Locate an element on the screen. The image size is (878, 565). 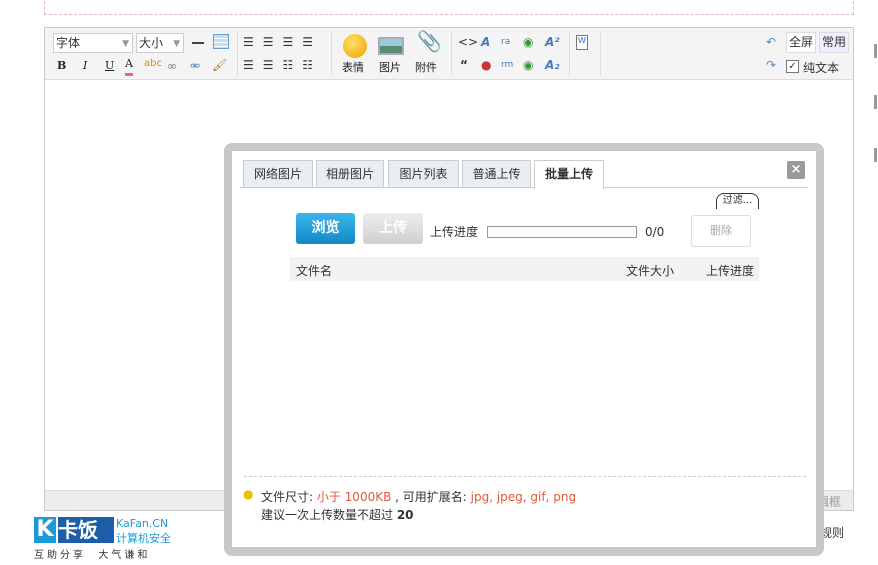
emoticon-icon is located at coordinates (355, 46).